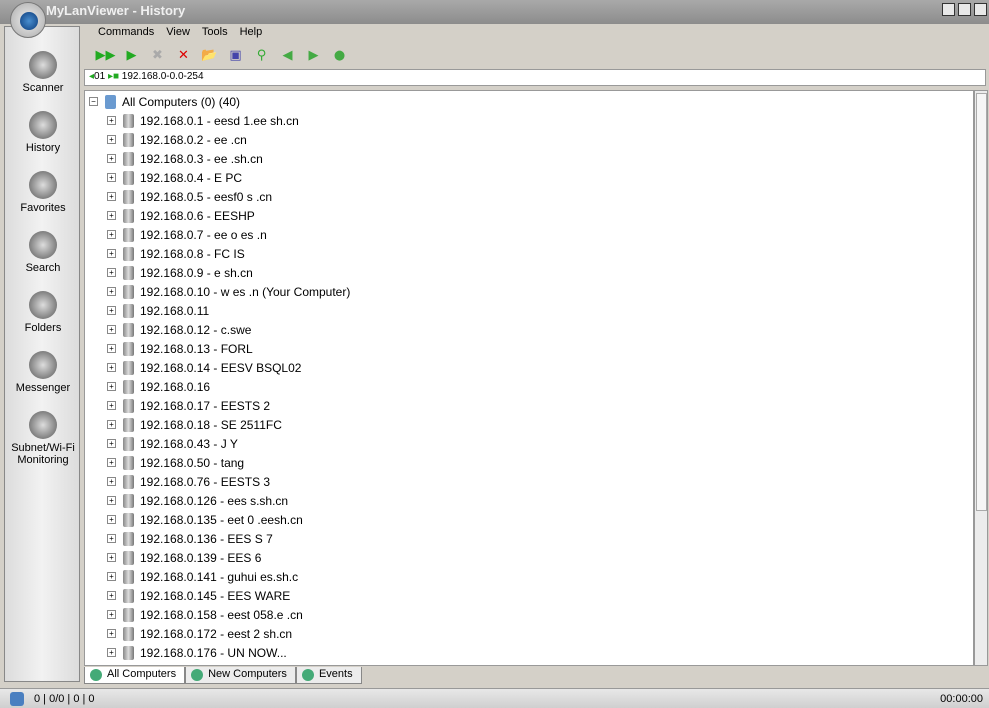  Describe the element at coordinates (190, 538) in the screenshot. I see `tree-row: +192.168.0.136 - EES S 7` at that location.